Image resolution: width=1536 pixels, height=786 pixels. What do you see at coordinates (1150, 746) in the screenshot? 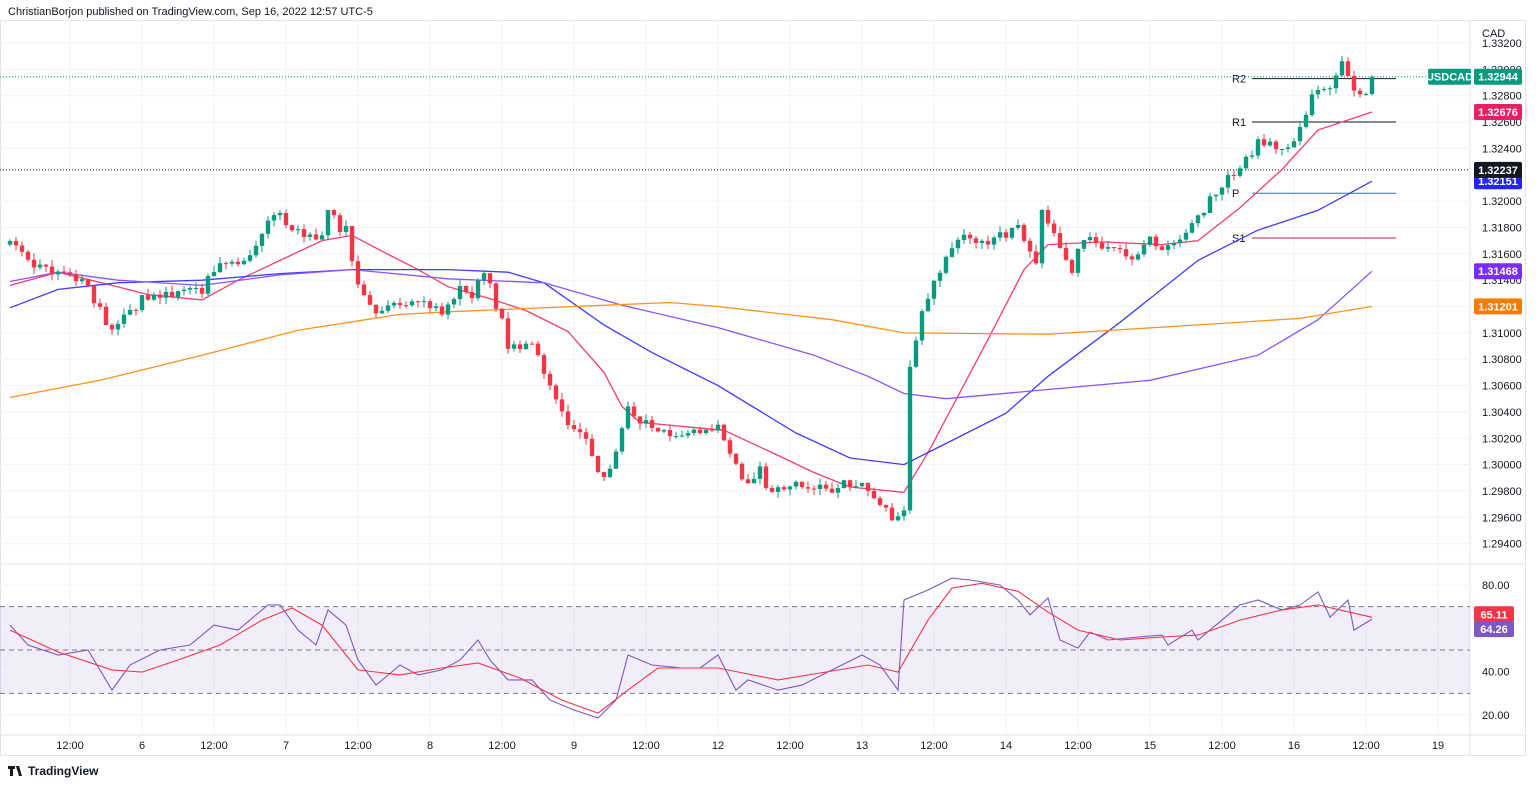
I see `time-tick-label: 15` at bounding box center [1150, 746].